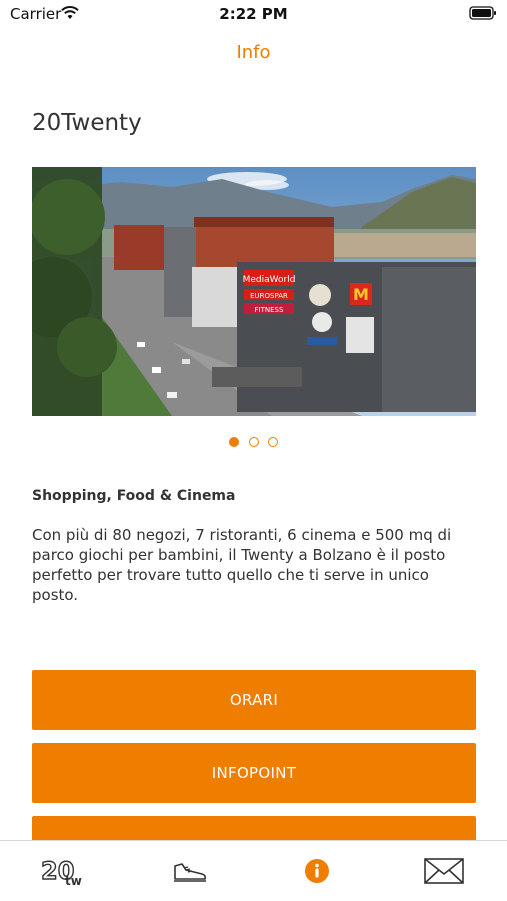 This screenshot has height=901, width=507. I want to click on tab-contact, so click(444, 871).